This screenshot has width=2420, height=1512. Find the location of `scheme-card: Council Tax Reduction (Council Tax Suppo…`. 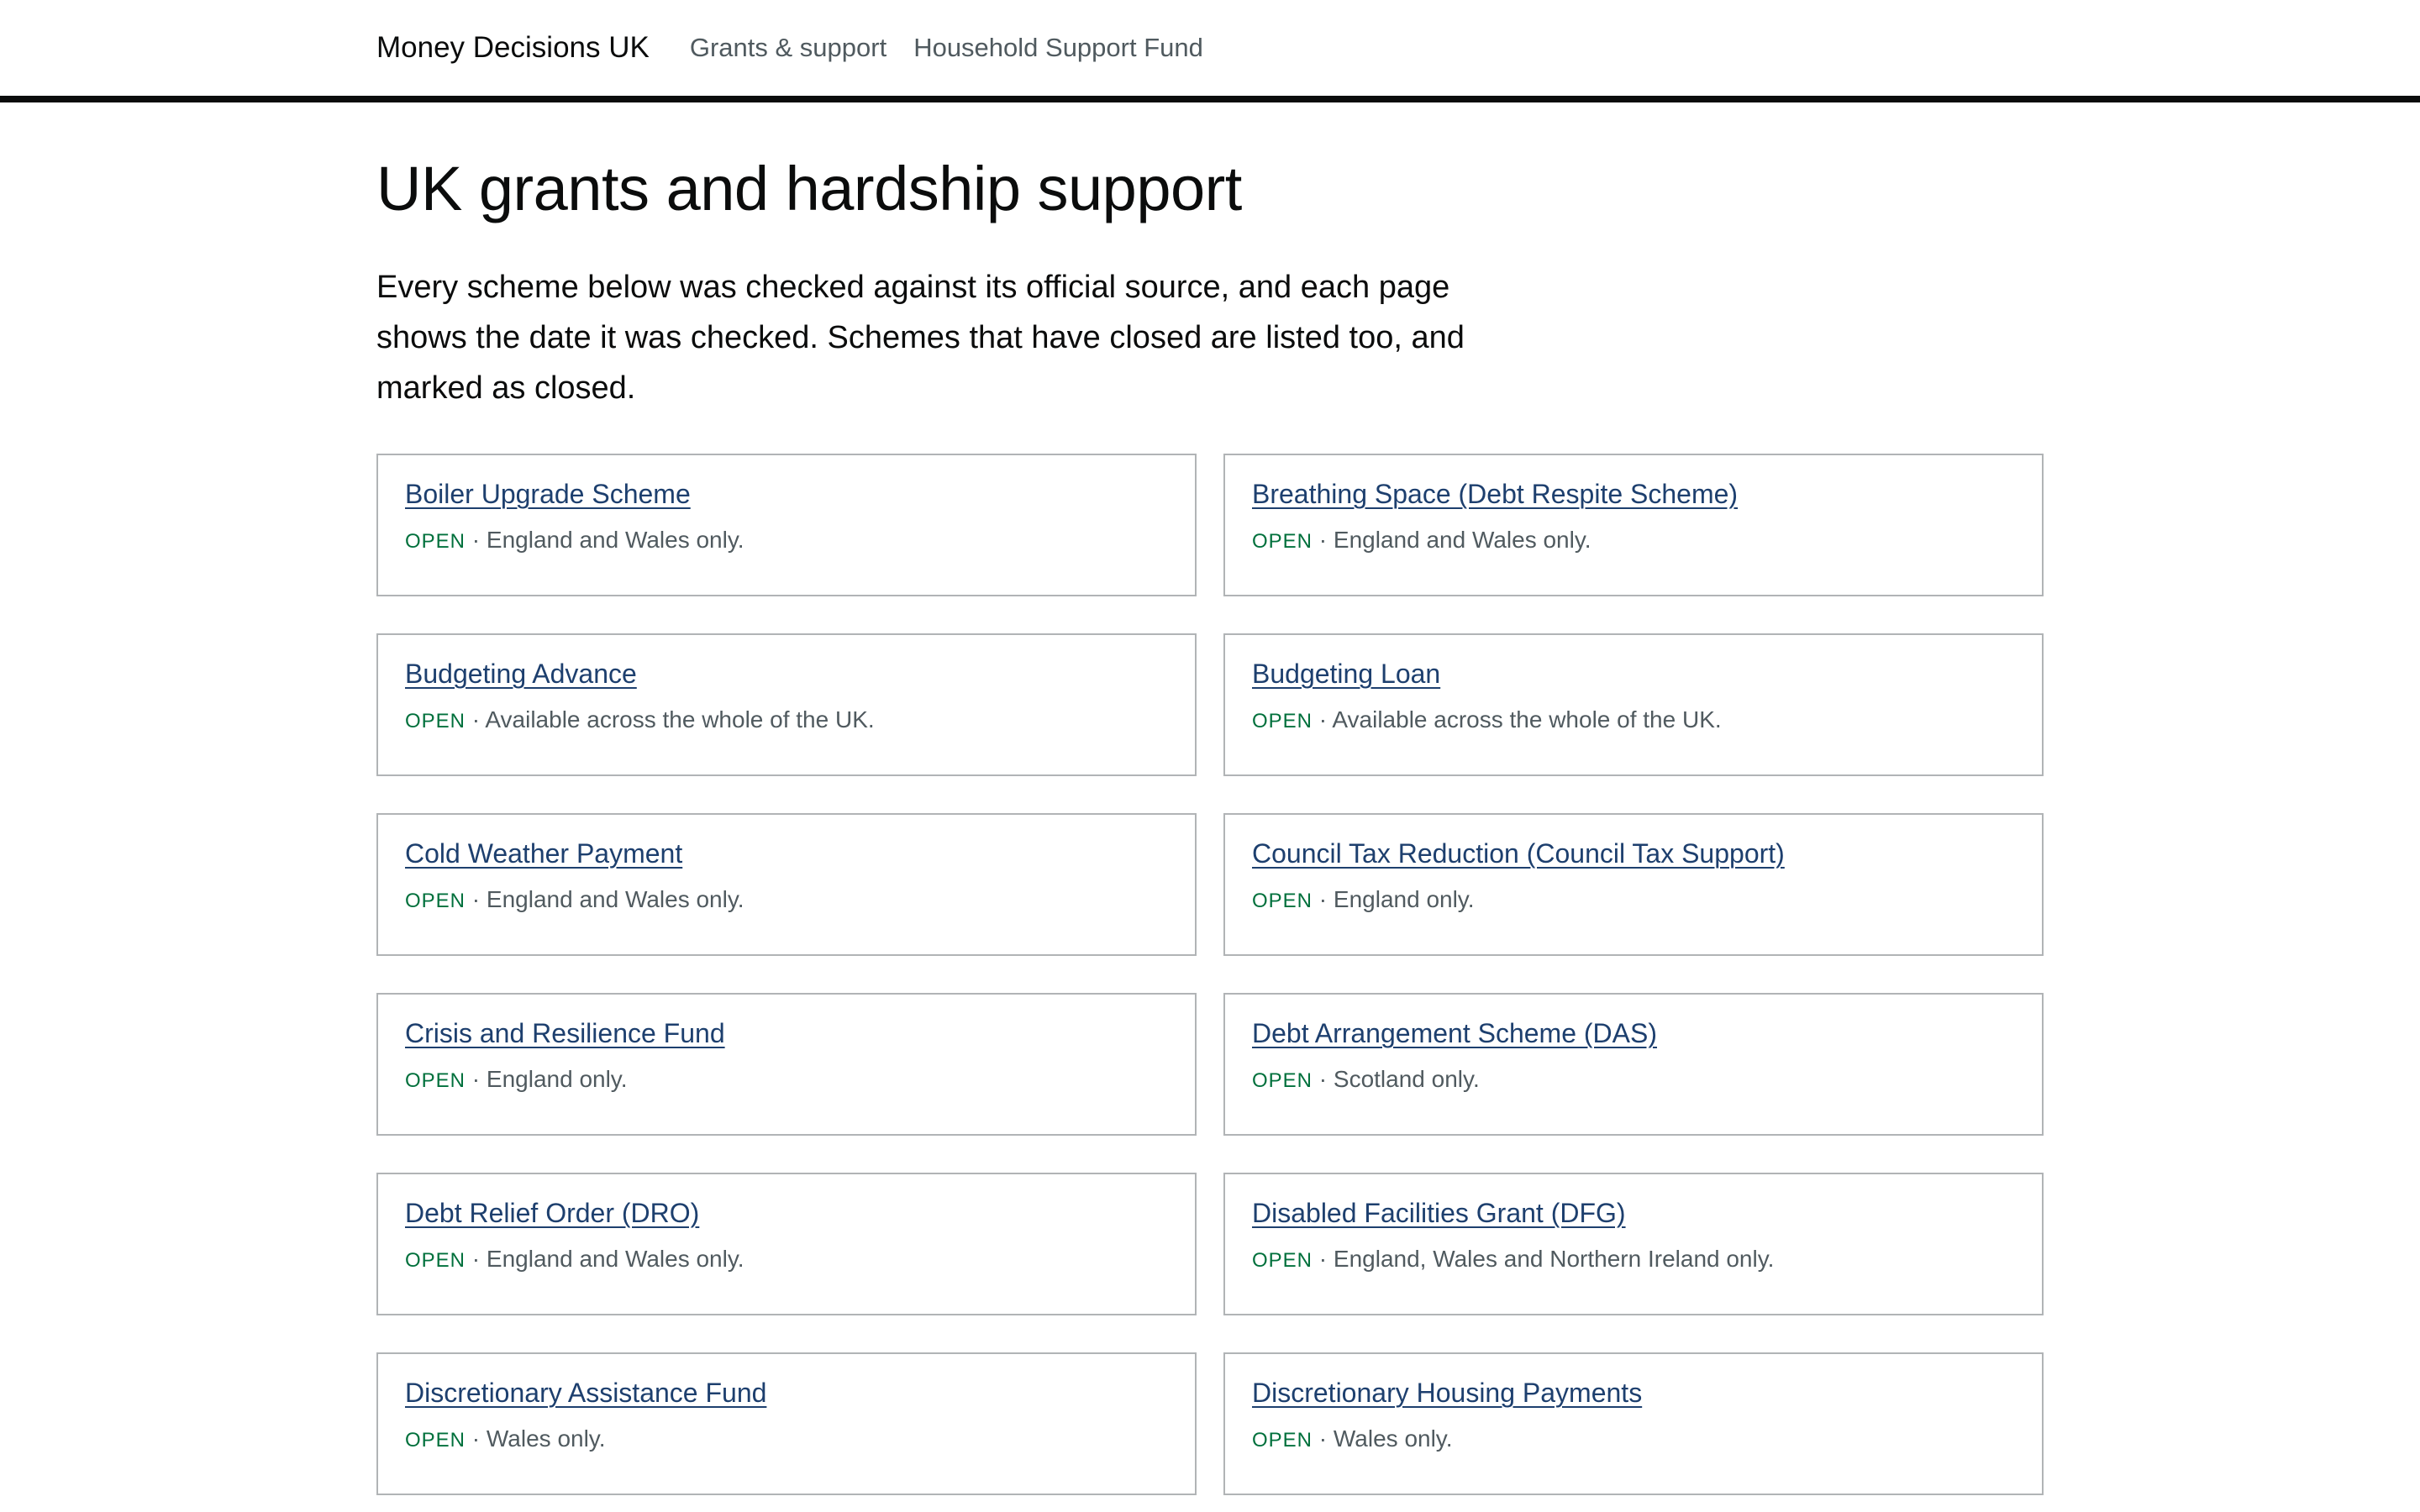

scheme-card: Council Tax Reduction (Council Tax Suppo… is located at coordinates (1633, 884).